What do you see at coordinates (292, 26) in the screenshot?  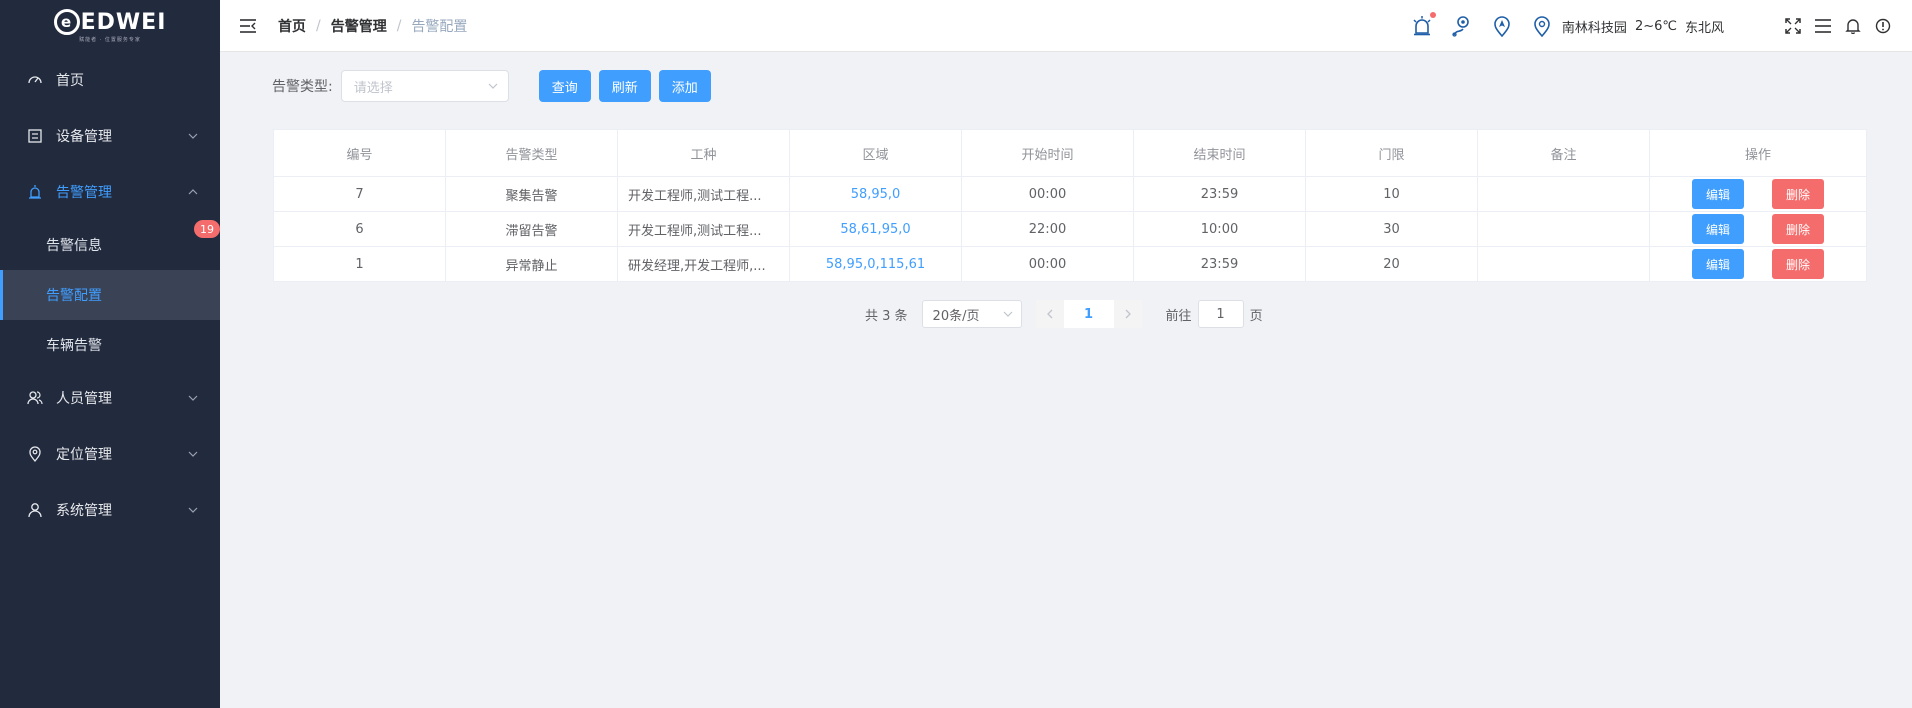 I see `breadcrumb-home: 首页` at bounding box center [292, 26].